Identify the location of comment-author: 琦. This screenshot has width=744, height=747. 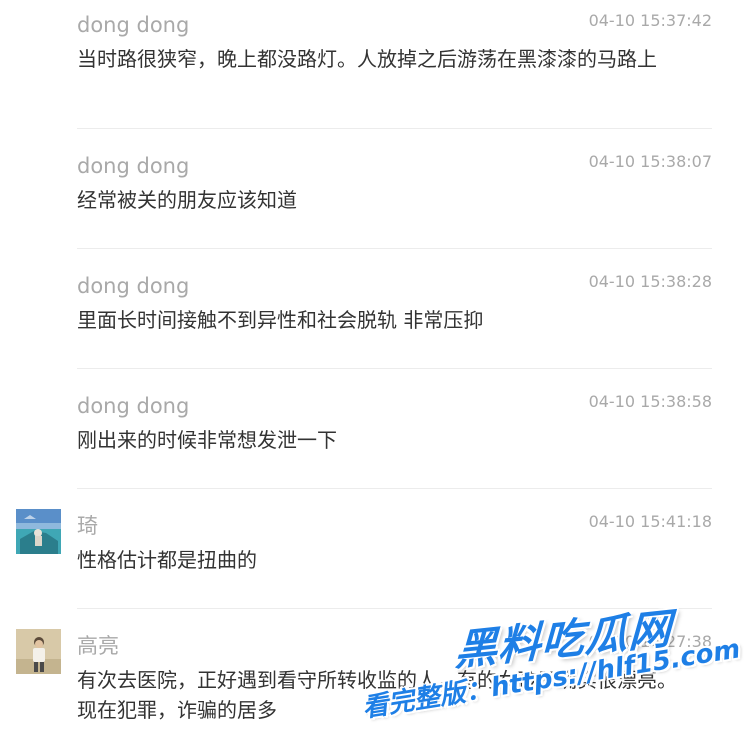
(87, 526).